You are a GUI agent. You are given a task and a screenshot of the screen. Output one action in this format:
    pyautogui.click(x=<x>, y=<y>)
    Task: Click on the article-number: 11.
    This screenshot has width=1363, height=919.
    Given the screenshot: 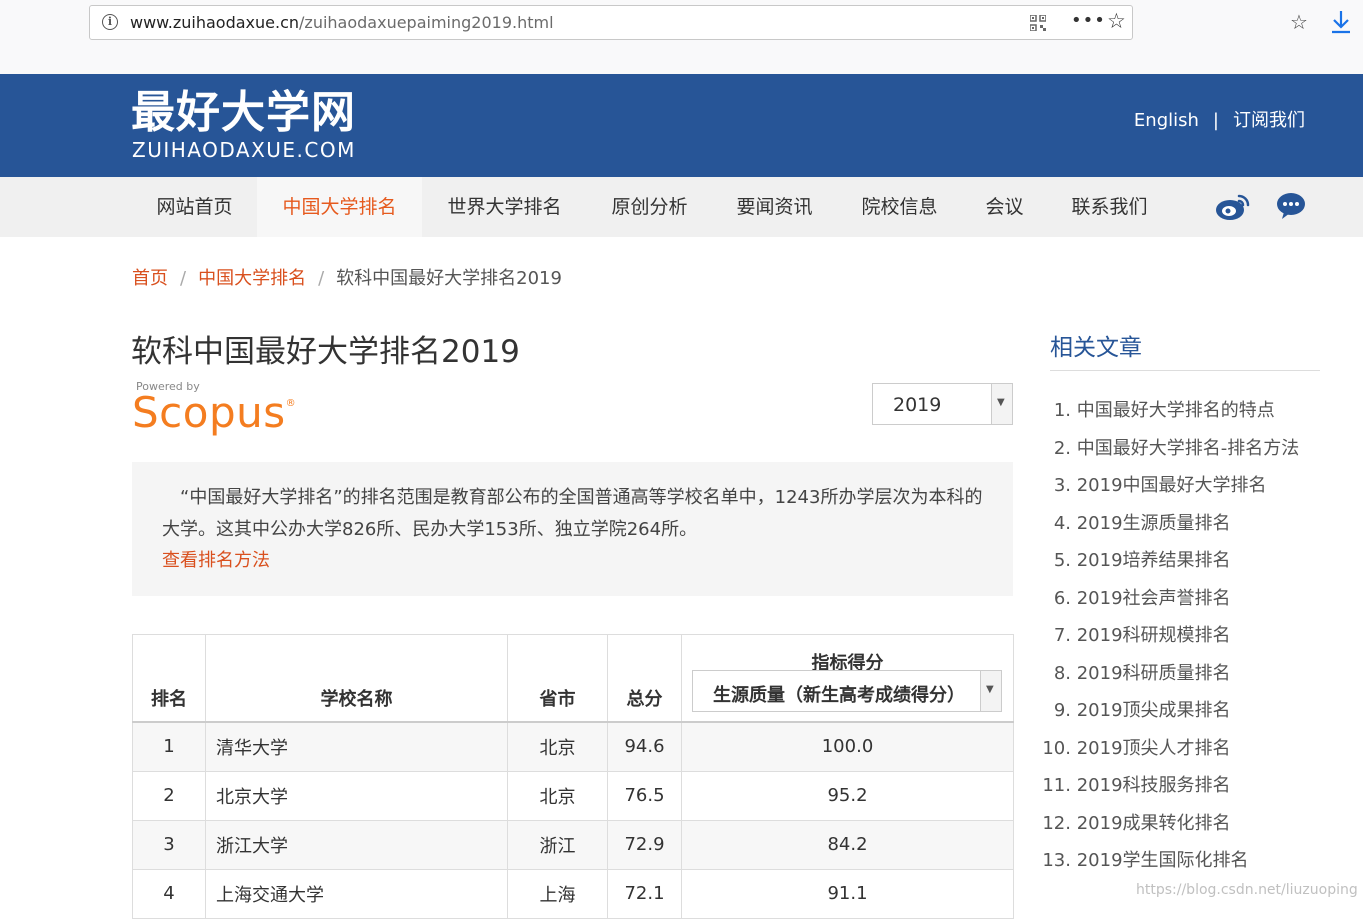 What is the action you would take?
    pyautogui.click(x=1056, y=785)
    